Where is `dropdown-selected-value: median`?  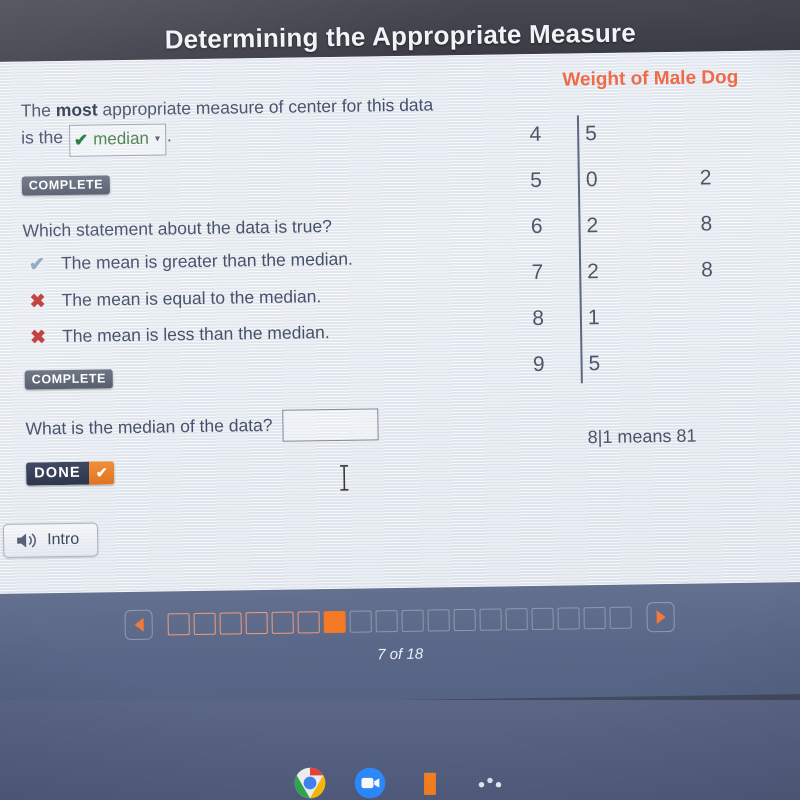 dropdown-selected-value: median is located at coordinates (121, 139).